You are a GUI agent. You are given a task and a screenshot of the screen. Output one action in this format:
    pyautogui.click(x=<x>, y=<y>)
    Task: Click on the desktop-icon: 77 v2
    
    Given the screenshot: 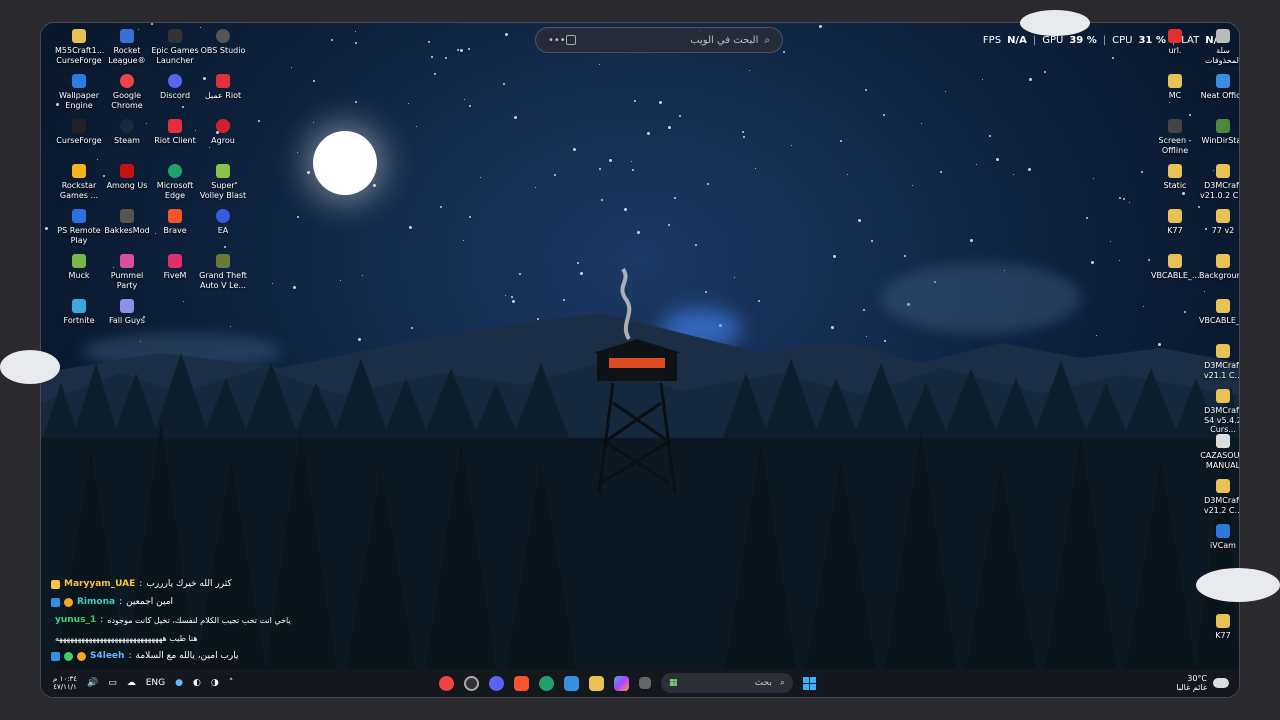 What is the action you would take?
    pyautogui.click(x=1219, y=222)
    